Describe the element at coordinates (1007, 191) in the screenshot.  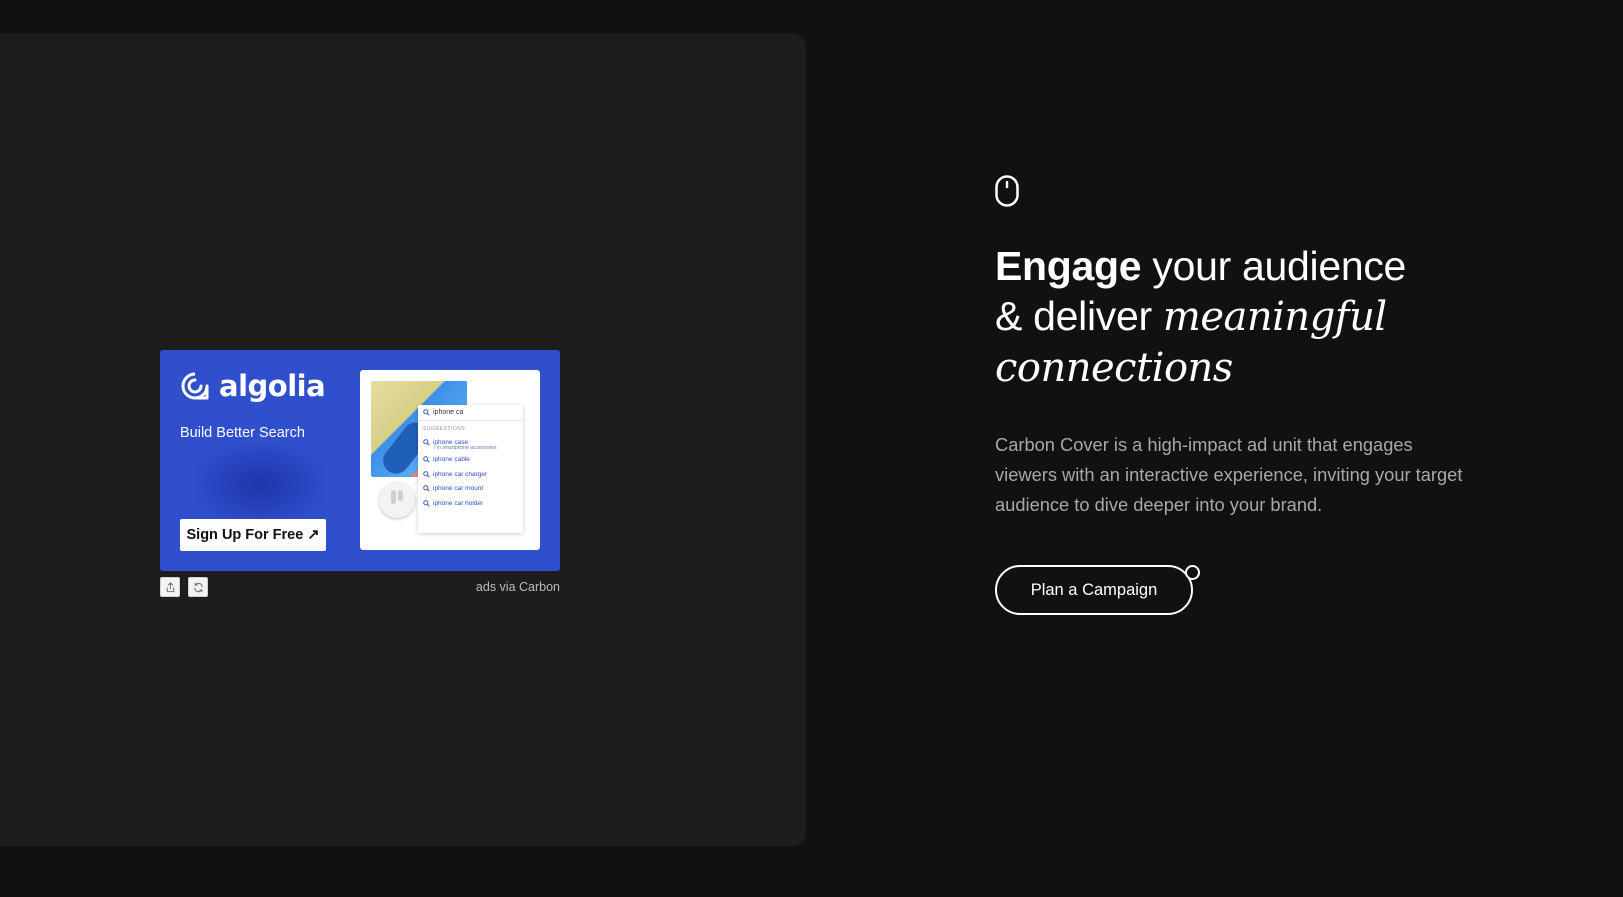
I see `mouse-icon` at that location.